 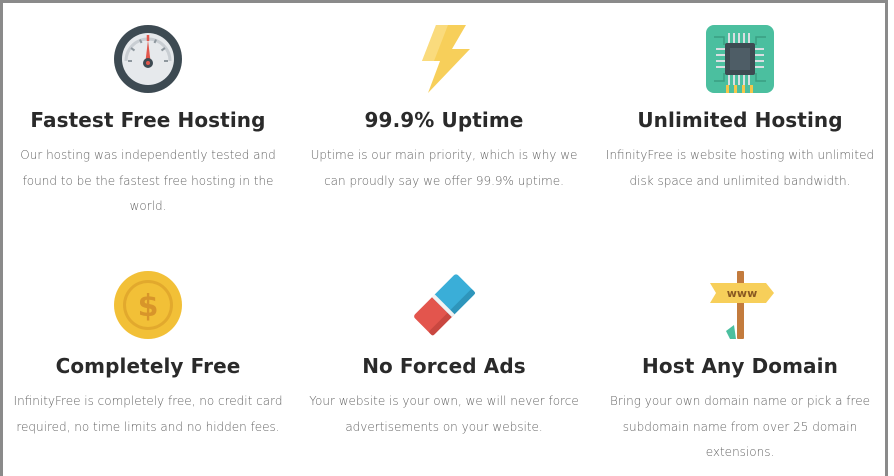 I want to click on speedometer-icon, so click(x=148, y=59).